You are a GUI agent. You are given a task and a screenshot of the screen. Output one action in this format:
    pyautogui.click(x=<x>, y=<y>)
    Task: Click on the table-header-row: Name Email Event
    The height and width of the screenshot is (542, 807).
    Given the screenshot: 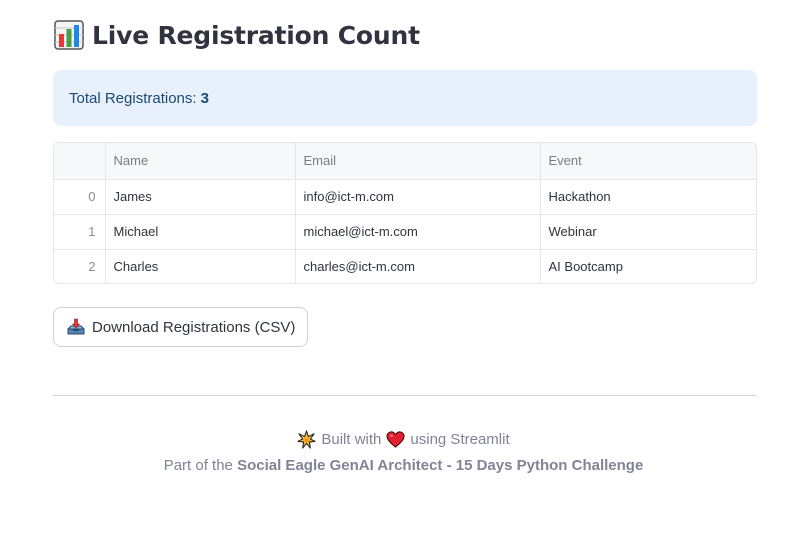 What is the action you would take?
    pyautogui.click(x=405, y=161)
    